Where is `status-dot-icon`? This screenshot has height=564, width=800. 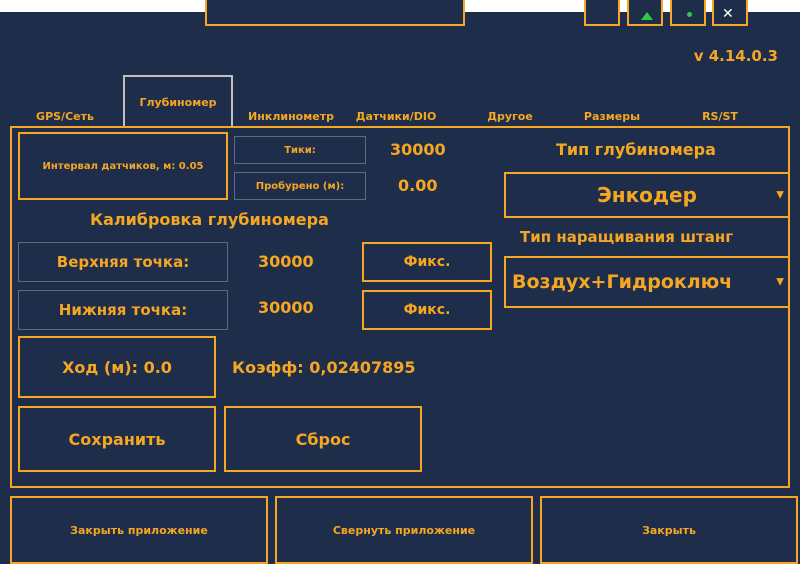 status-dot-icon is located at coordinates (689, 14).